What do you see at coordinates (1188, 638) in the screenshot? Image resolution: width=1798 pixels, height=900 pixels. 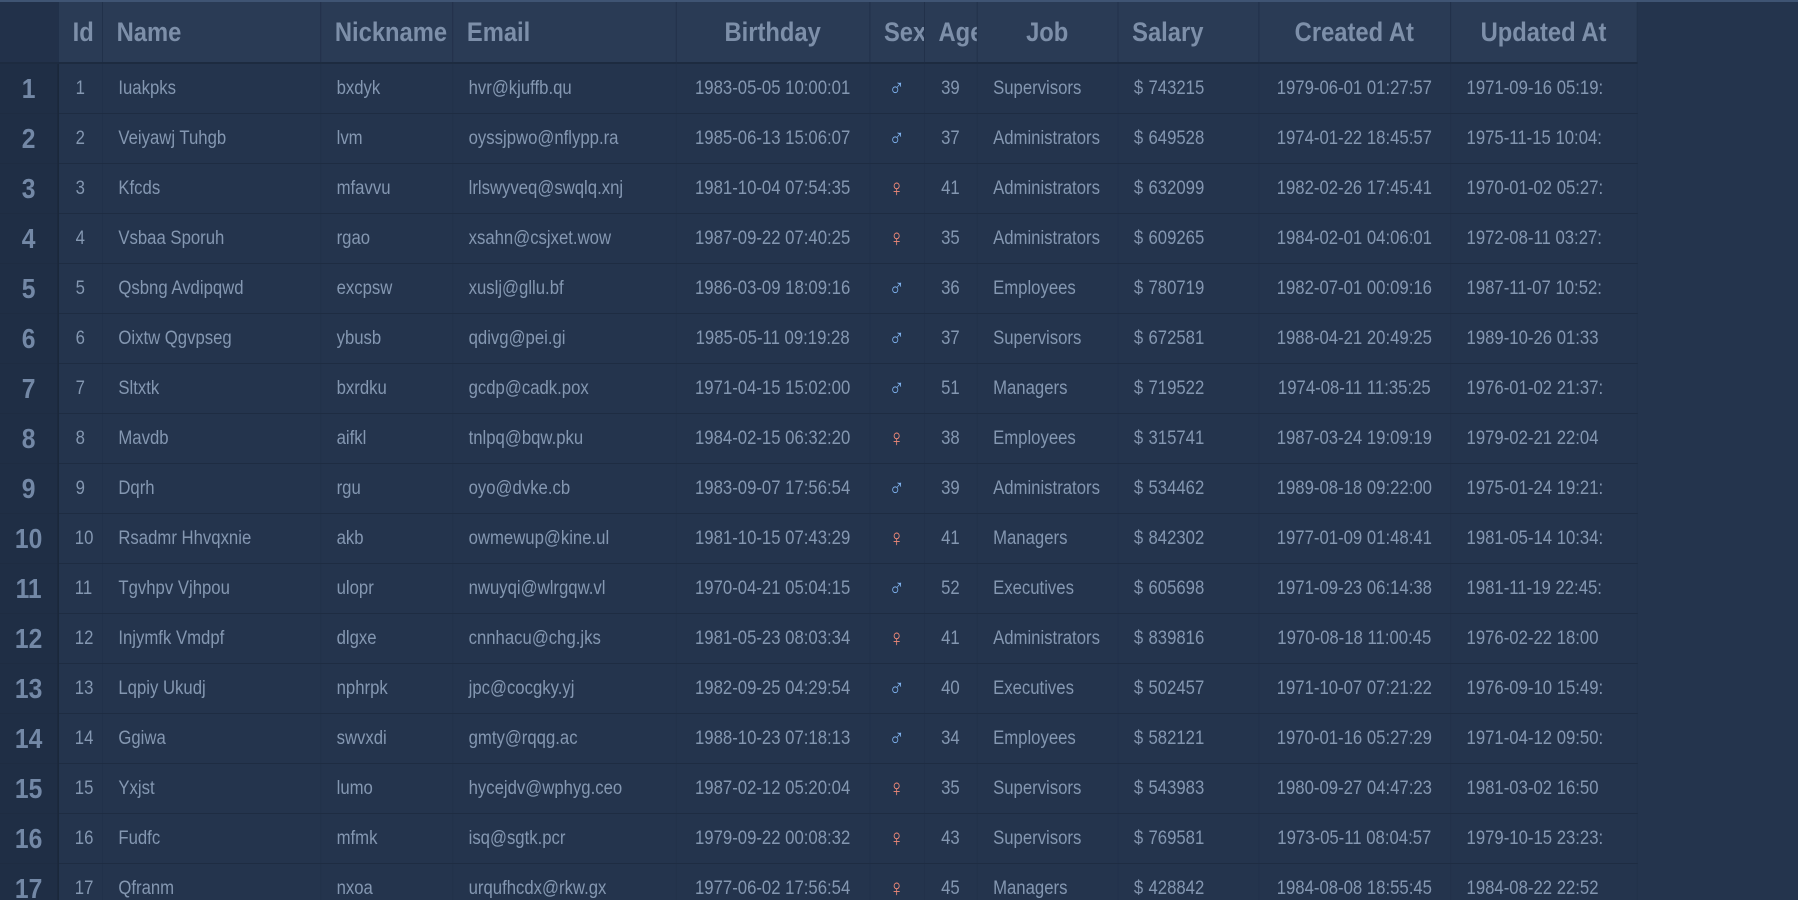 I see `cell-salary: $839816` at bounding box center [1188, 638].